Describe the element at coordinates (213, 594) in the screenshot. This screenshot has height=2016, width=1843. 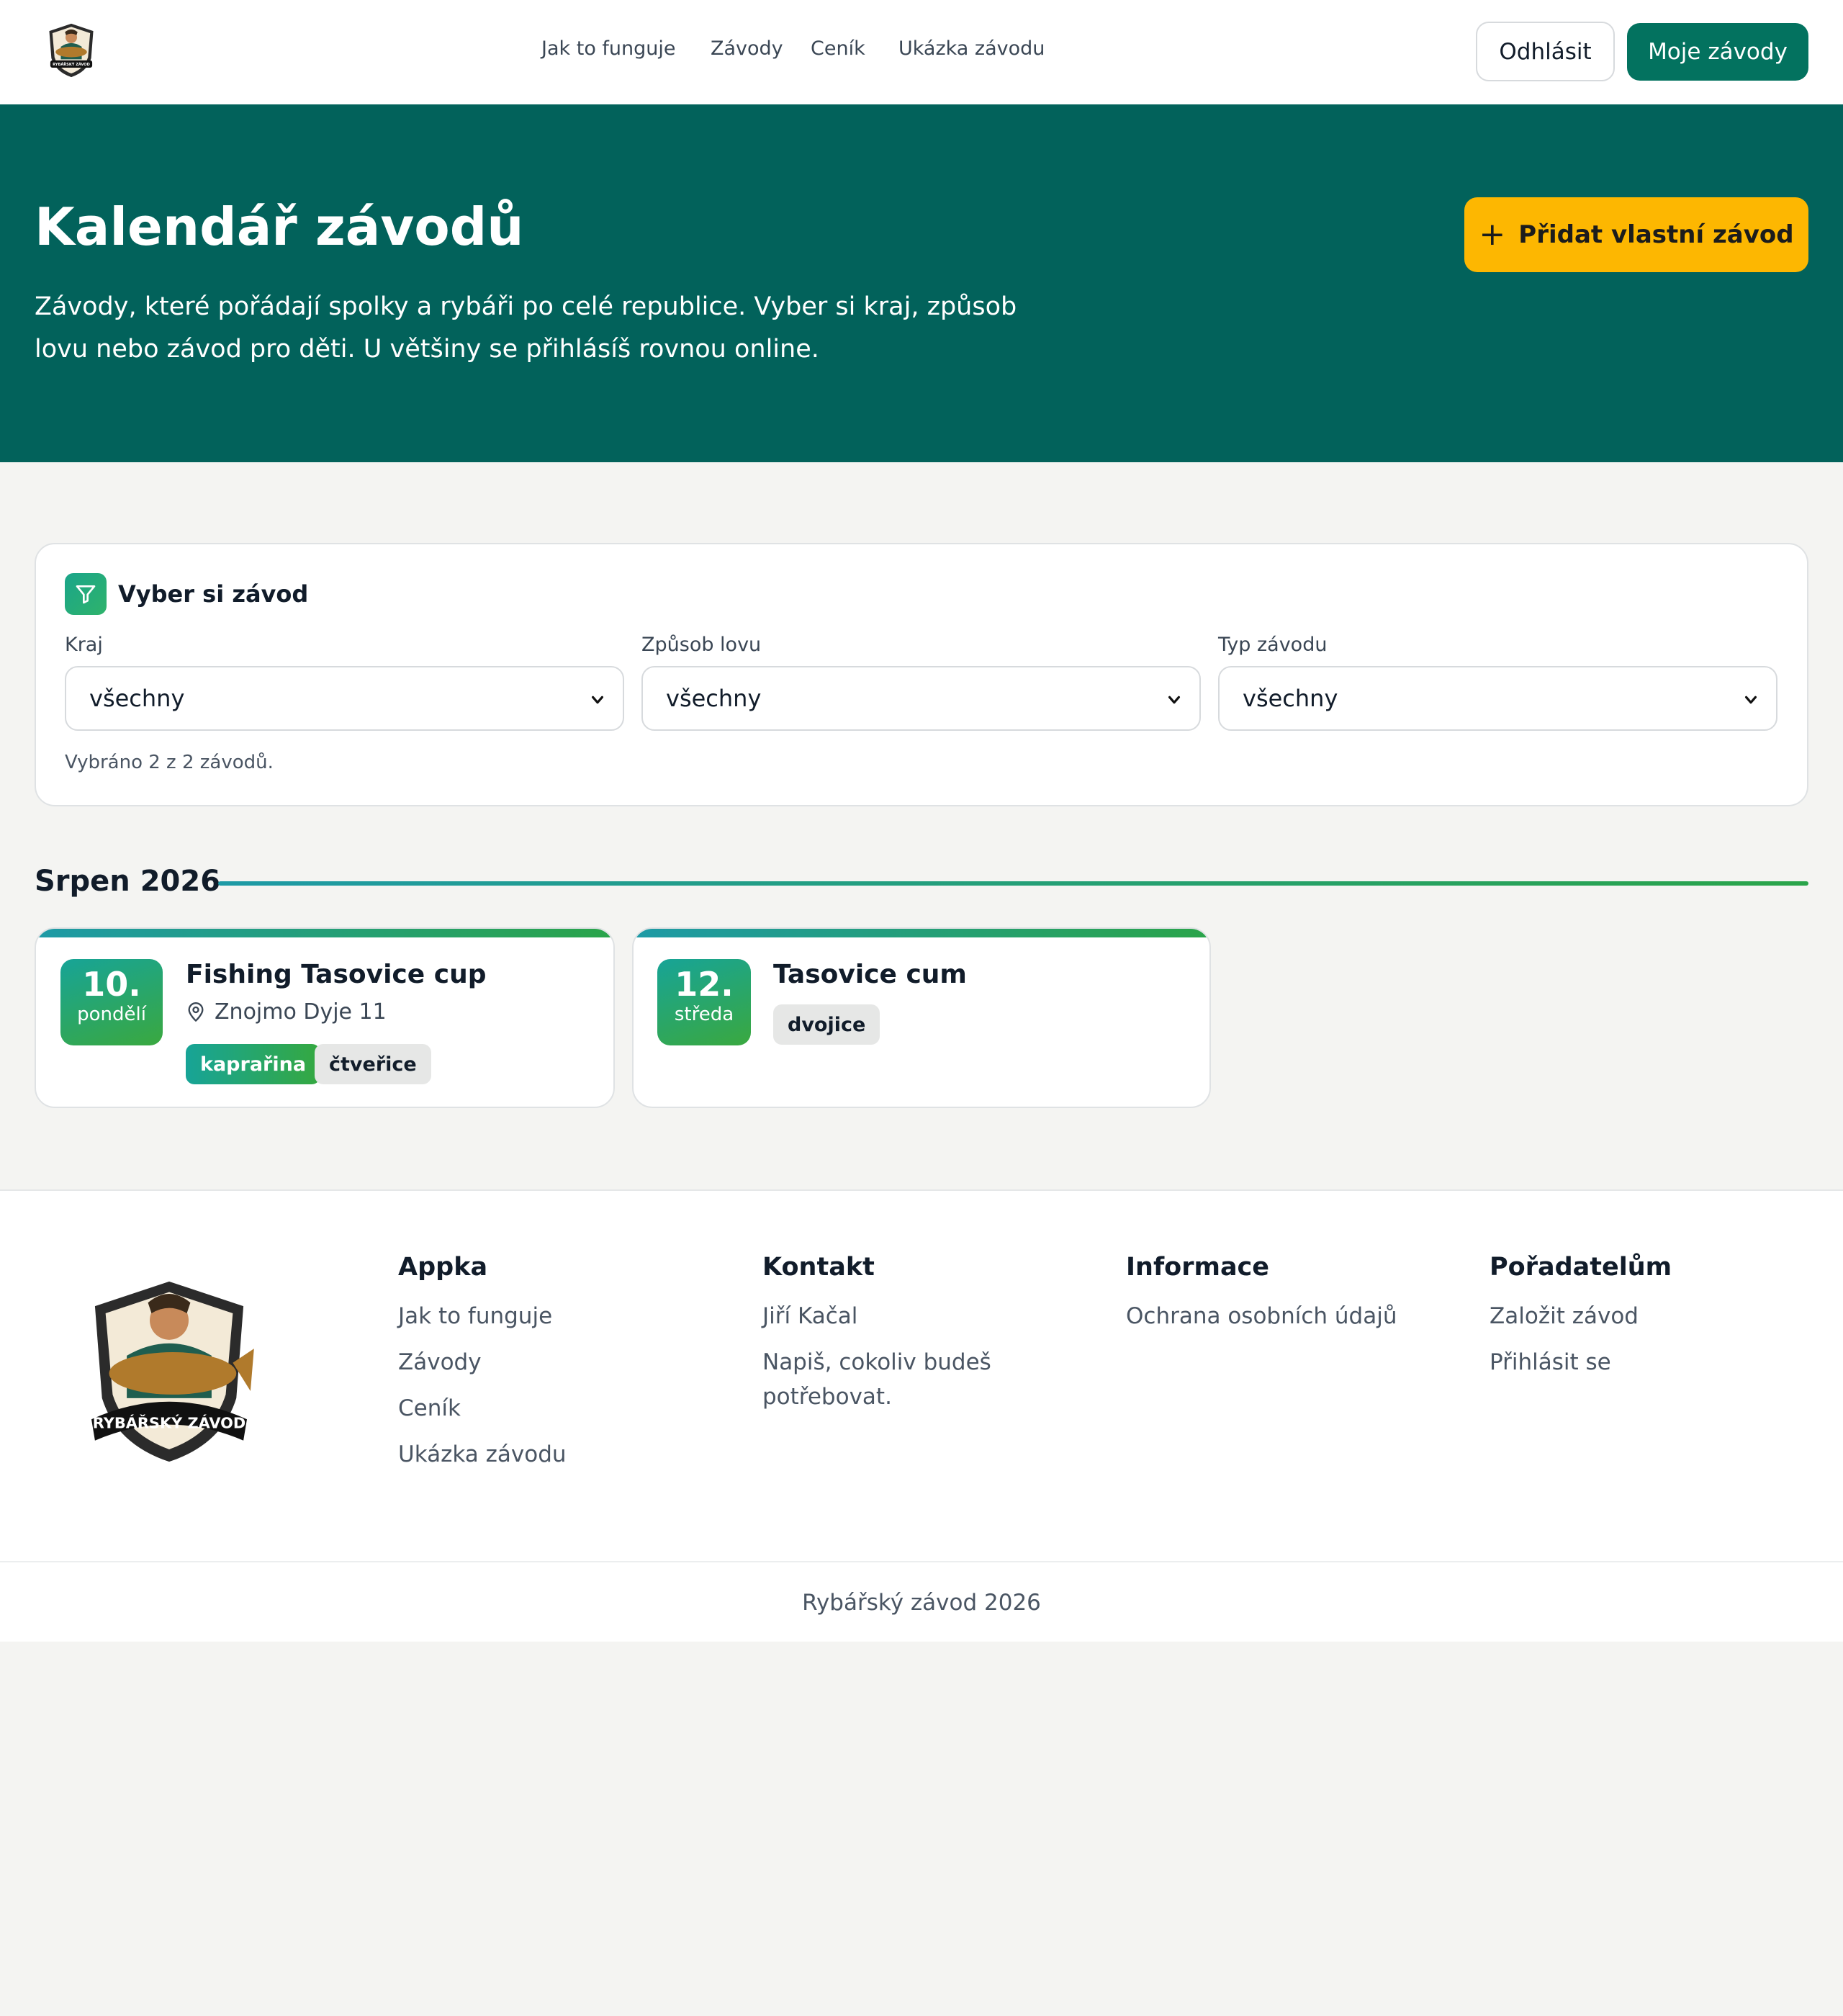
I see `filter-title: Vyber si závod` at that location.